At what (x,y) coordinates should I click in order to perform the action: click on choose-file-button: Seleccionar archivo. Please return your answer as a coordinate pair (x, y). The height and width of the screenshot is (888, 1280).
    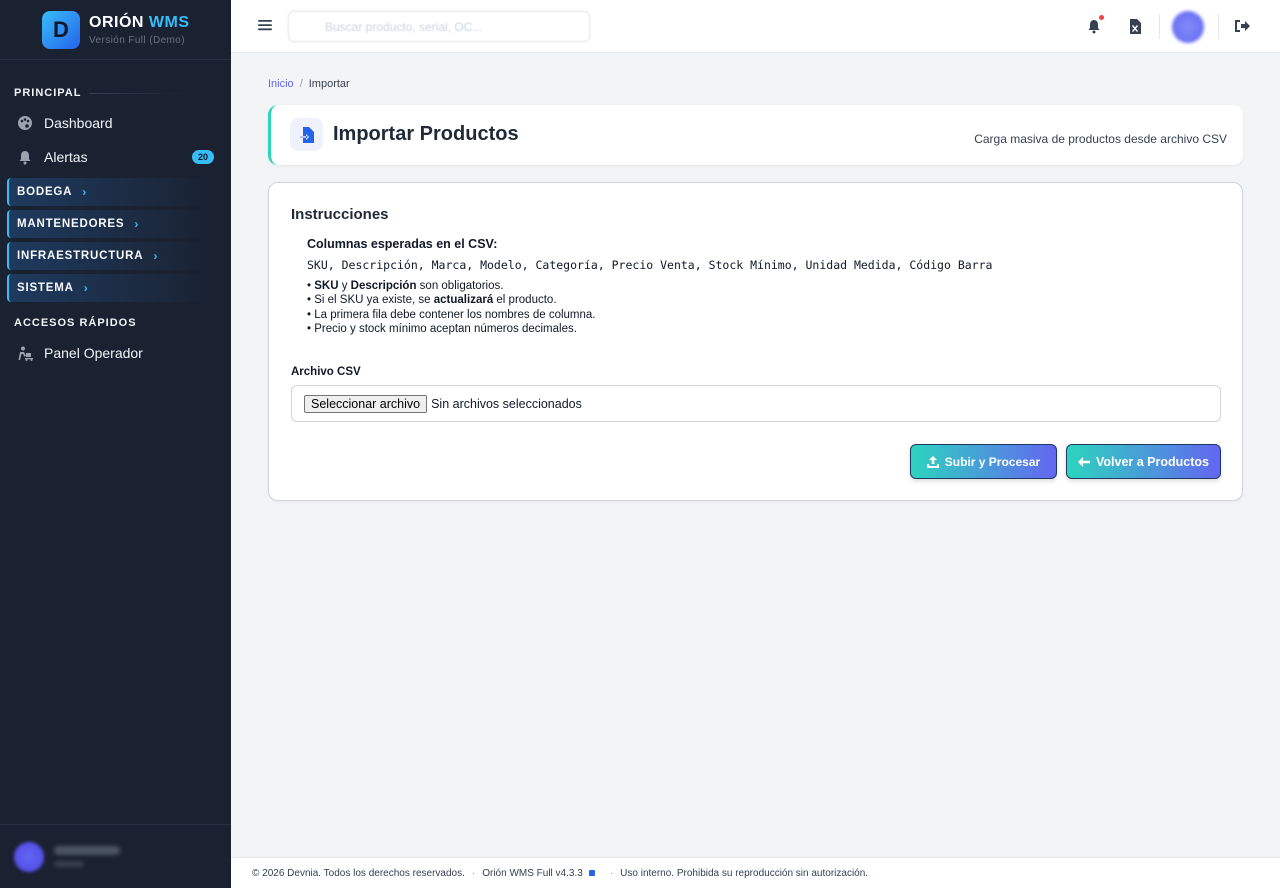
    Looking at the image, I should click on (366, 403).